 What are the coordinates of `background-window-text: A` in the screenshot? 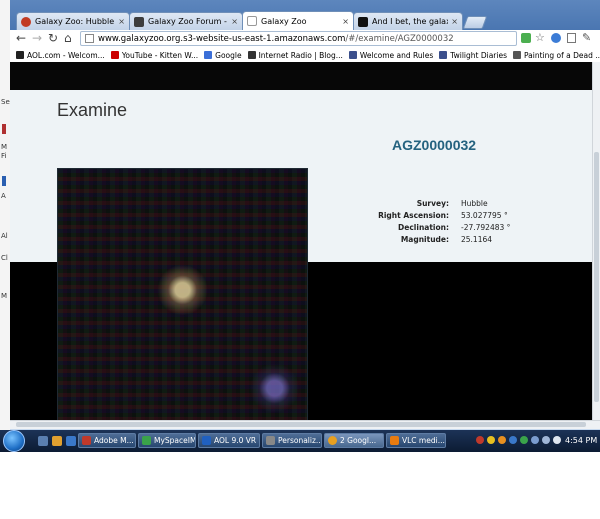 It's located at (3, 196).